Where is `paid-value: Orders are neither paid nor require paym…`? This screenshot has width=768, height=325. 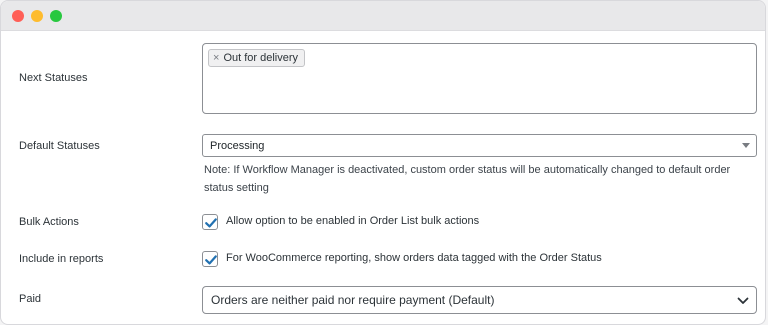
paid-value: Orders are neither paid nor require paym… is located at coordinates (353, 300).